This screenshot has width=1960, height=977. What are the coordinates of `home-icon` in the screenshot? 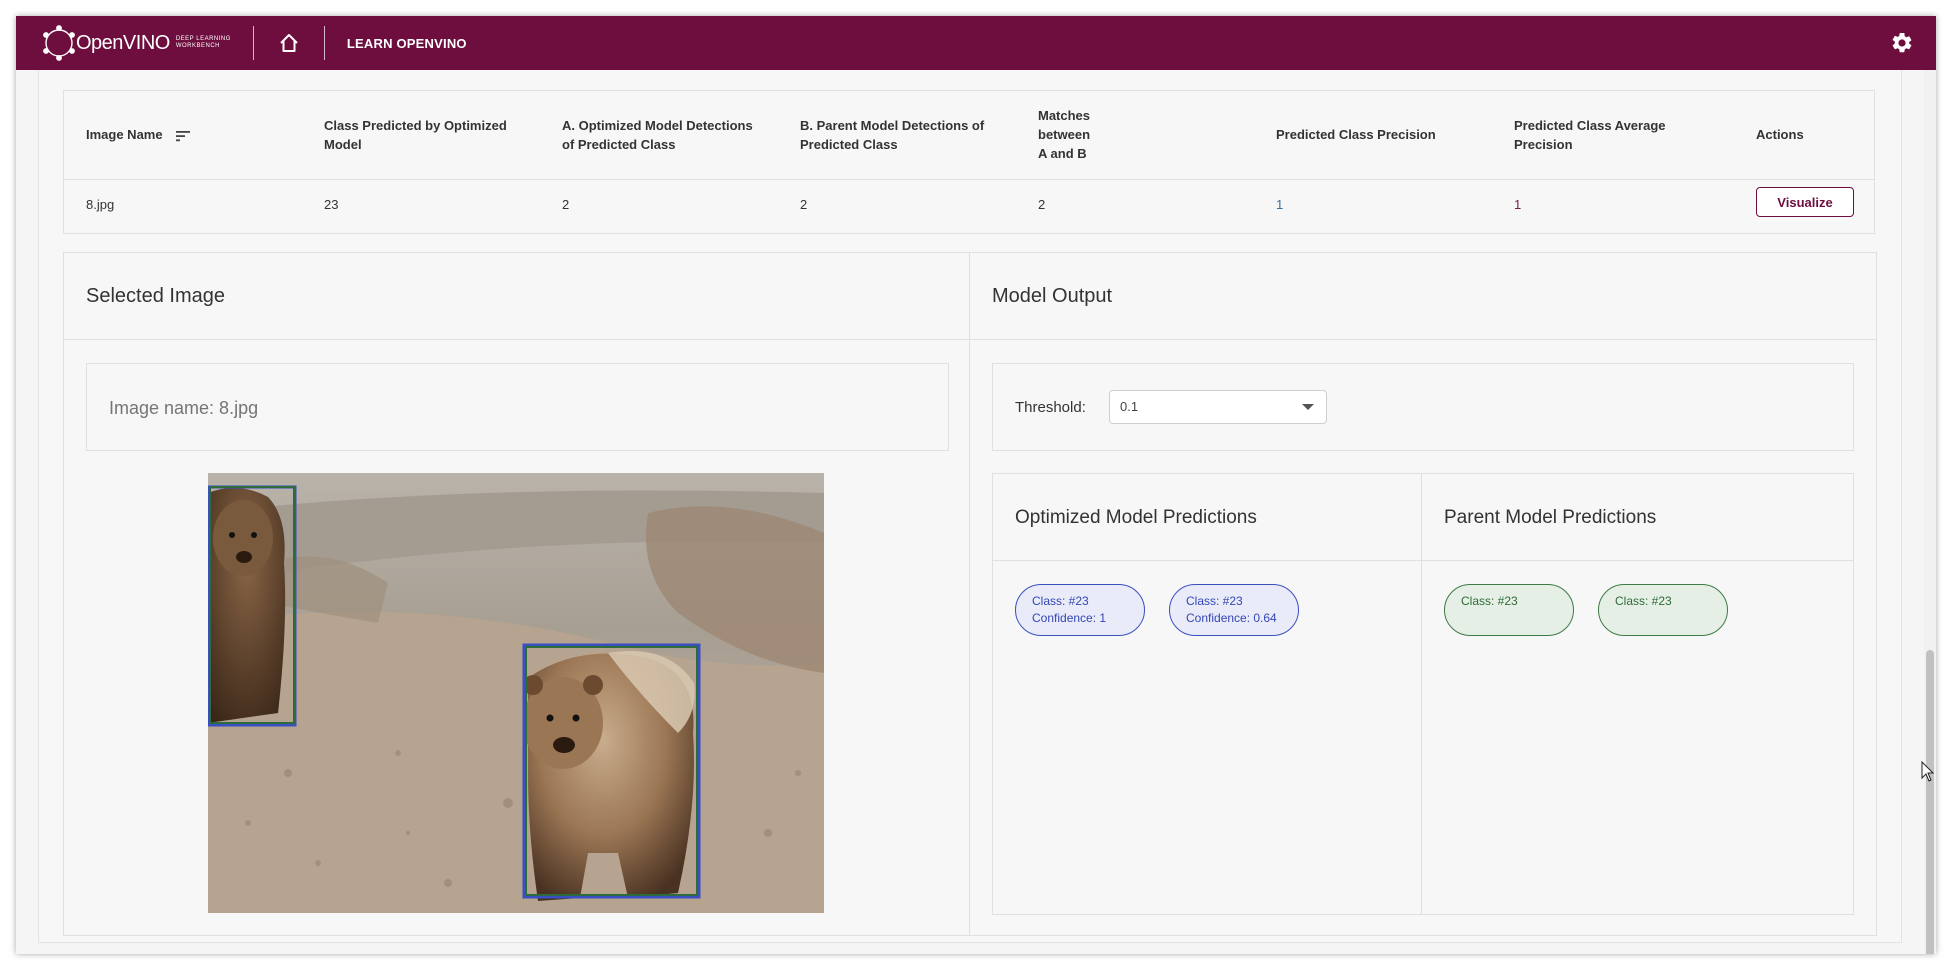 It's located at (289, 43).